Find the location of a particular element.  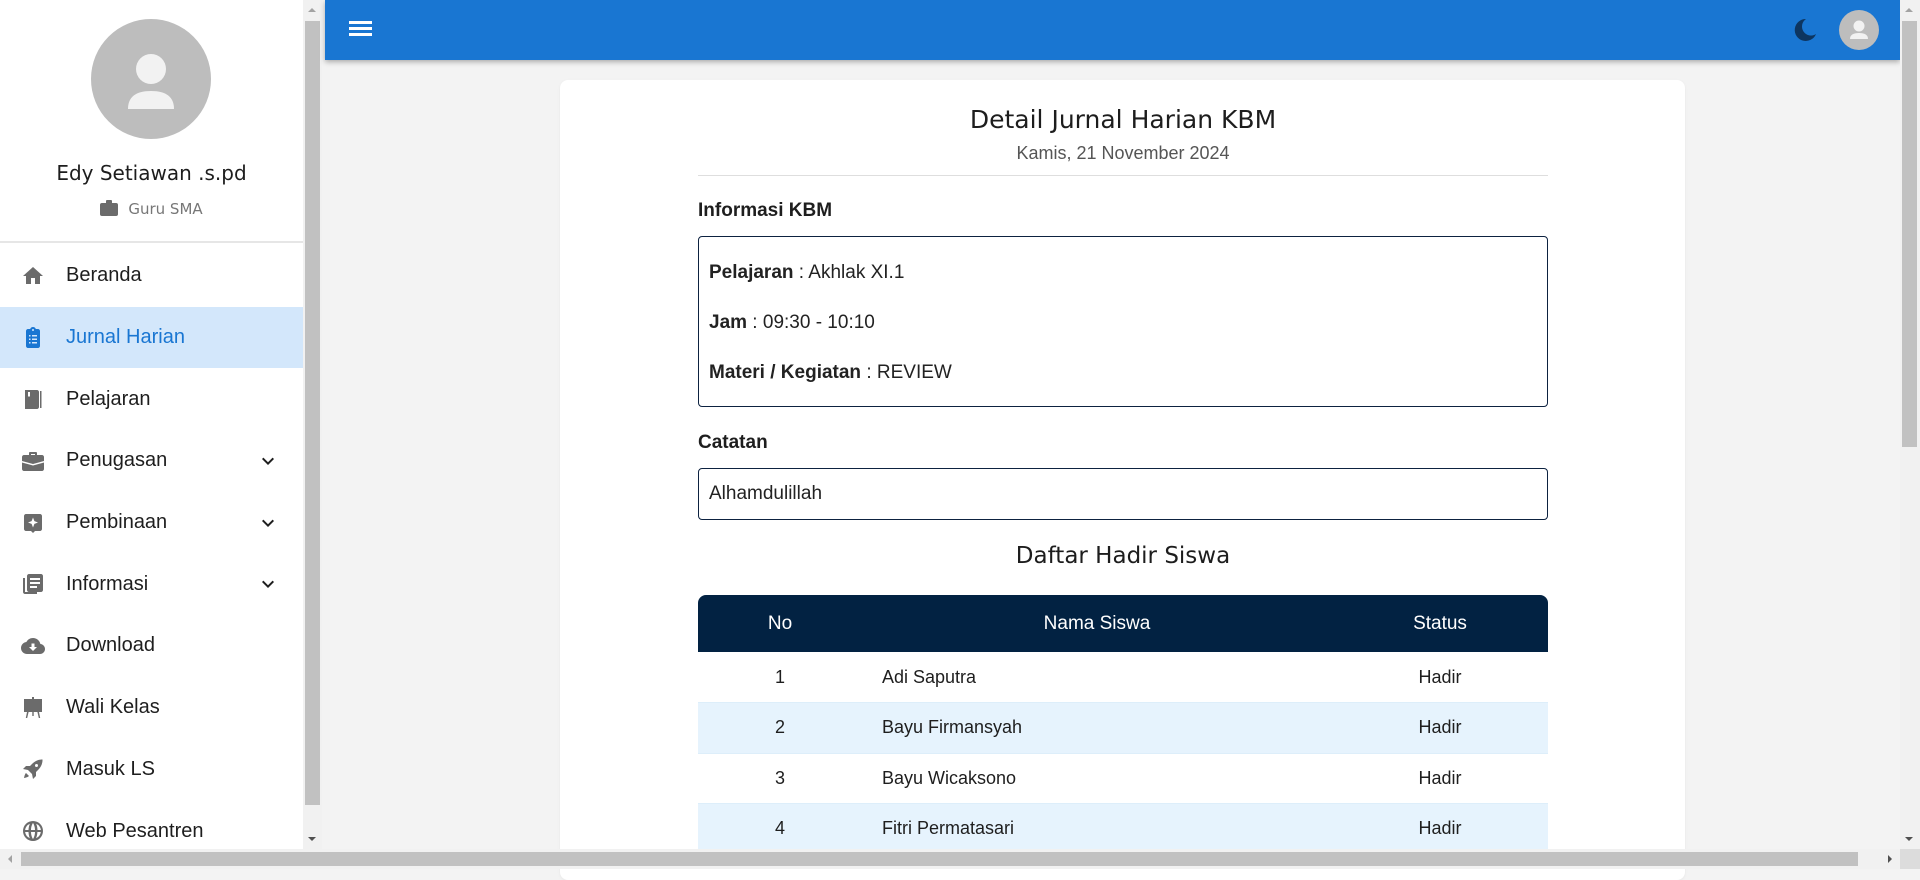

sidebar-item-penugasan: Penugasan is located at coordinates (151, 461).